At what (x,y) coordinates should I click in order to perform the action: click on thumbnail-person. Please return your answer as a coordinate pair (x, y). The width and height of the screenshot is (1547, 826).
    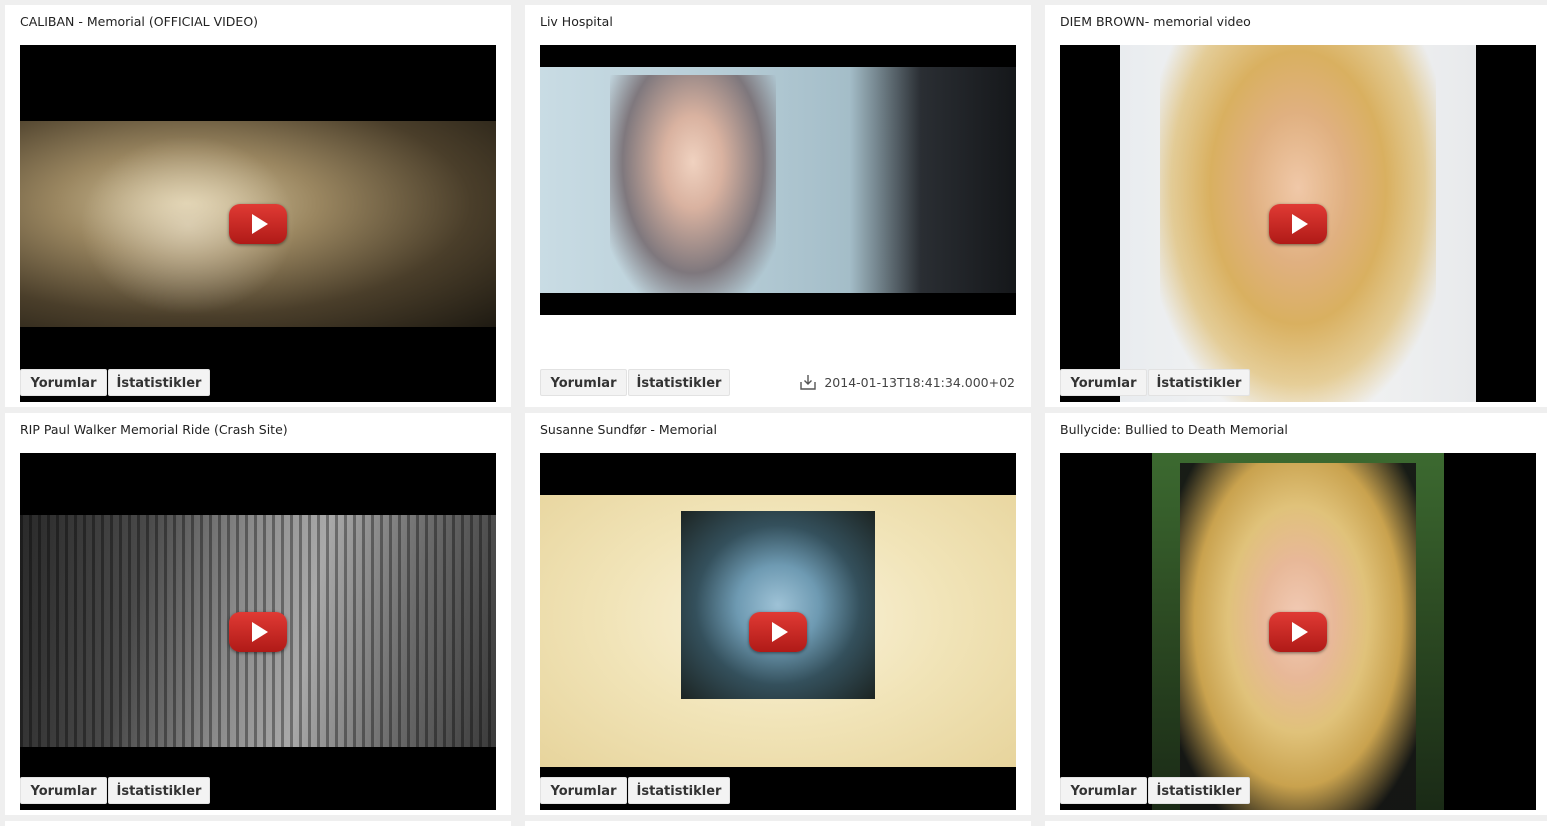
    Looking at the image, I should click on (693, 184).